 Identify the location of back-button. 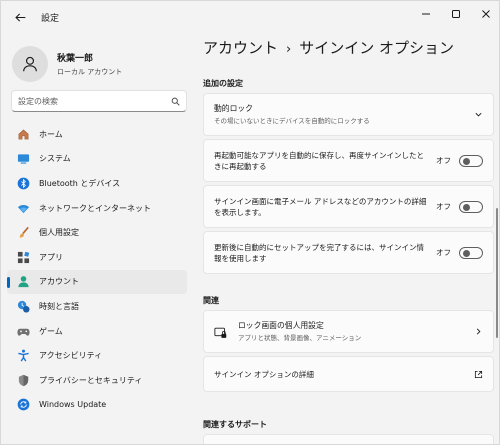
(20, 17).